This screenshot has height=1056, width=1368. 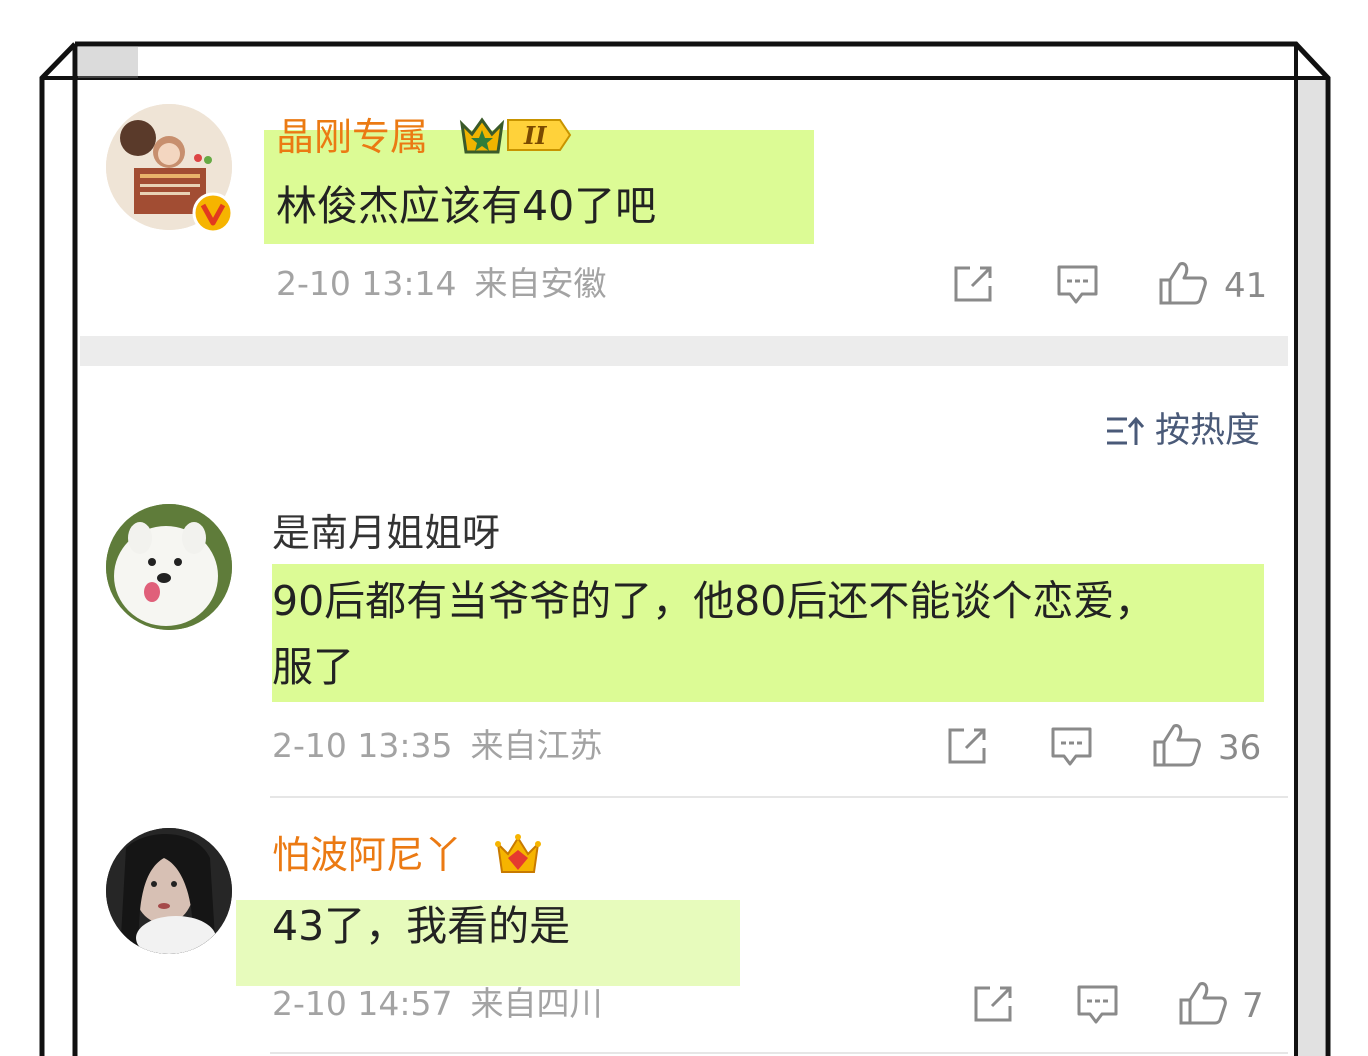 I want to click on like-count: 7, so click(x=1253, y=1006).